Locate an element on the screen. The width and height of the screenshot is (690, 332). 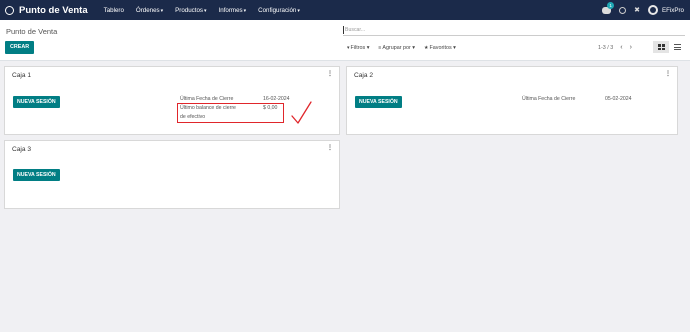
group-by-label: Agrupar por is located at coordinates (396, 48).